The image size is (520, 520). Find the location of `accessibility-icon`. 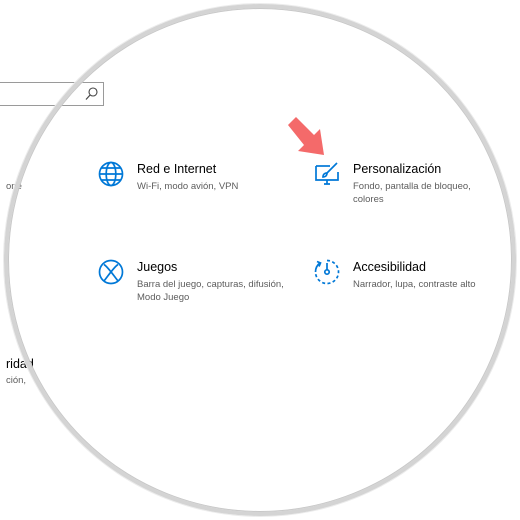

accessibility-icon is located at coordinates (327, 272).